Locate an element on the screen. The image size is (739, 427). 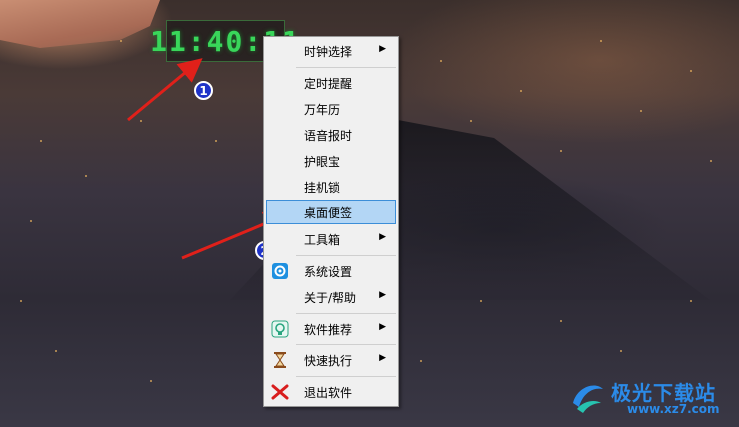
menu-item-label: 桌面便签 is located at coordinates (328, 213).